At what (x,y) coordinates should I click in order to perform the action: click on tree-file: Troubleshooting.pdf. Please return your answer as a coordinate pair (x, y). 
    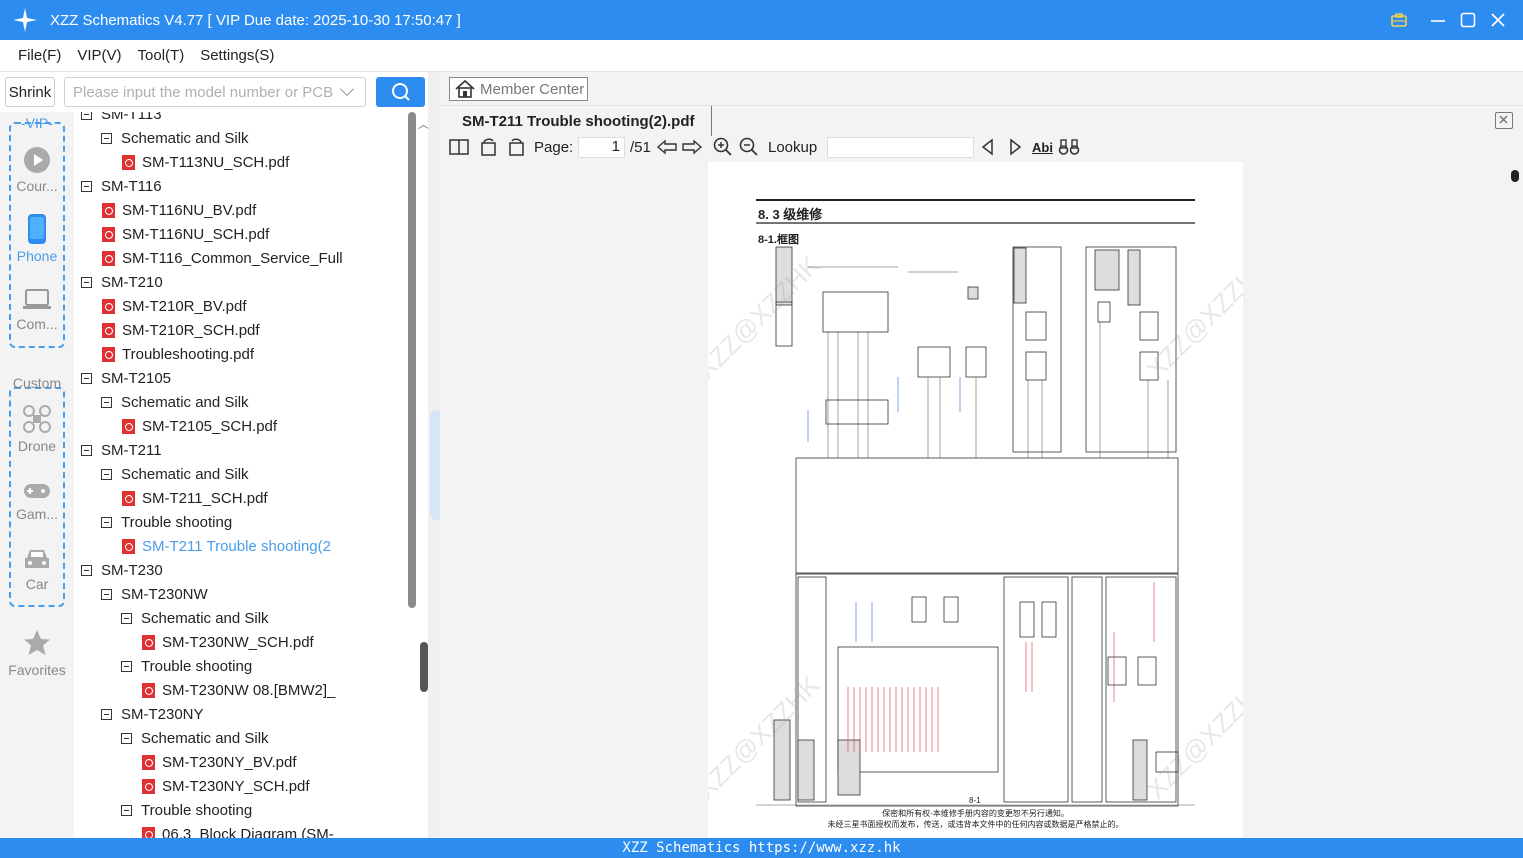
    Looking at the image, I should click on (178, 354).